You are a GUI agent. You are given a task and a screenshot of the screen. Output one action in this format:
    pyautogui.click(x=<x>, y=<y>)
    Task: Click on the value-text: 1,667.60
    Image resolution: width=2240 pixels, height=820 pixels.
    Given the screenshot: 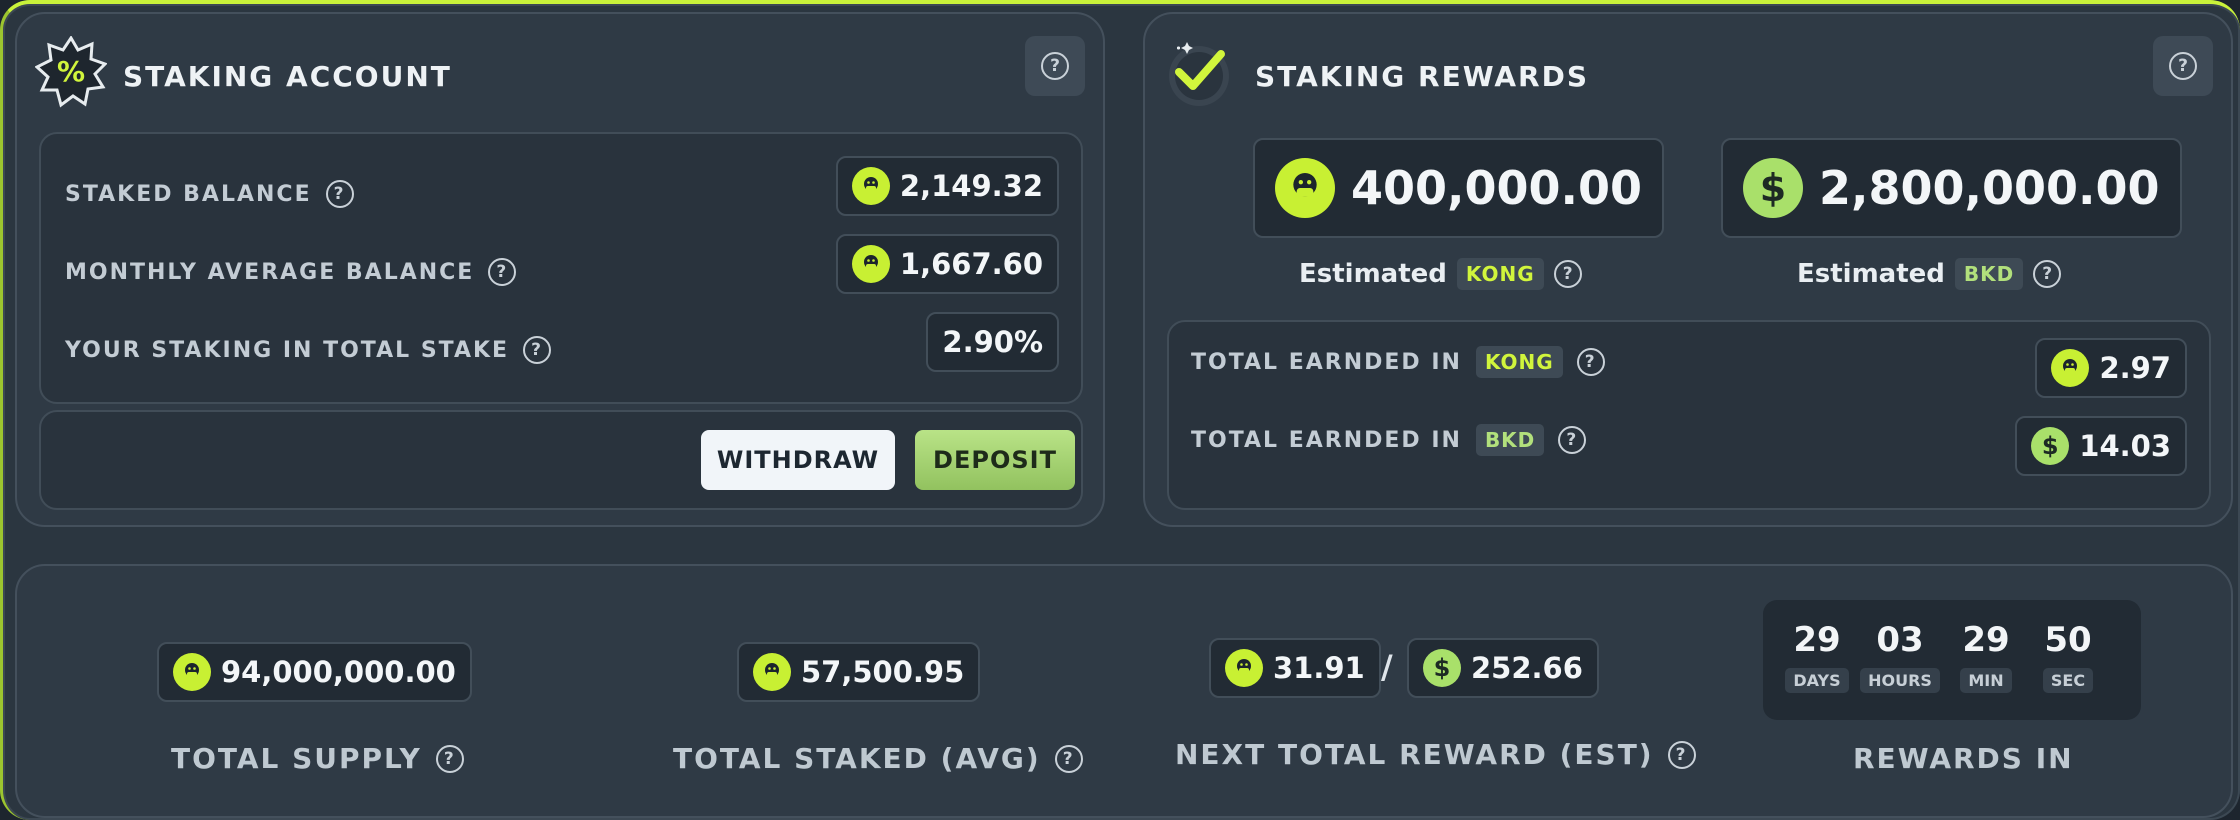 What is the action you would take?
    pyautogui.click(x=971, y=264)
    